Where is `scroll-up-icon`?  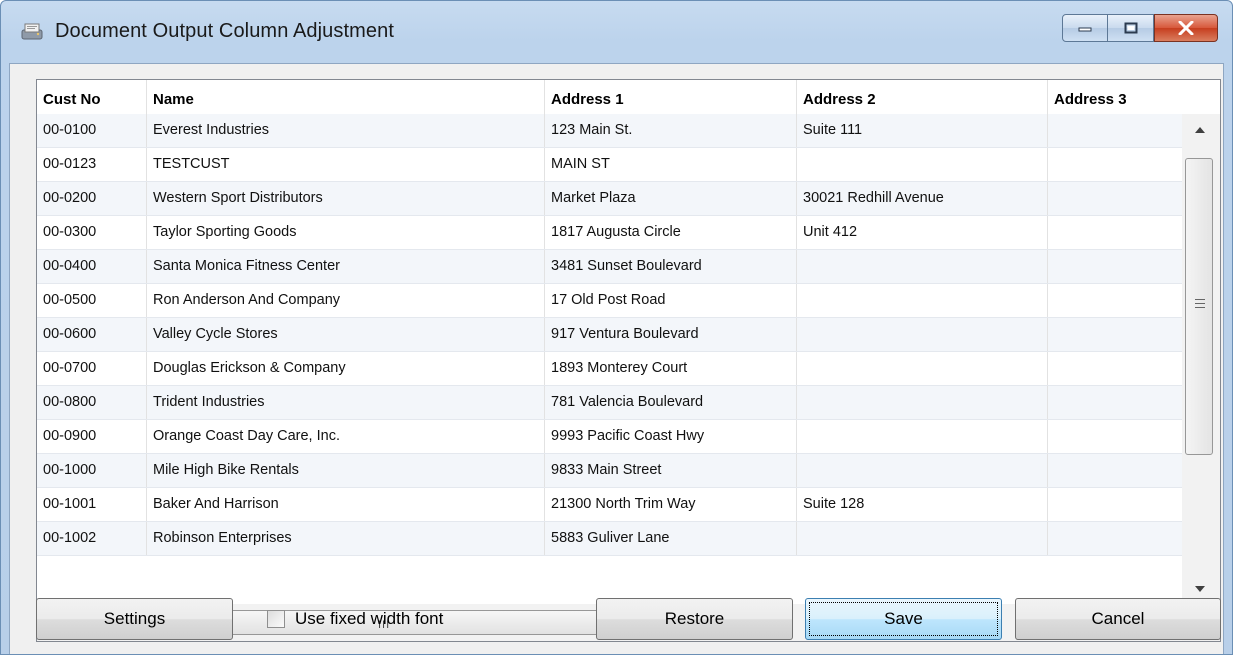 scroll-up-icon is located at coordinates (1200, 130).